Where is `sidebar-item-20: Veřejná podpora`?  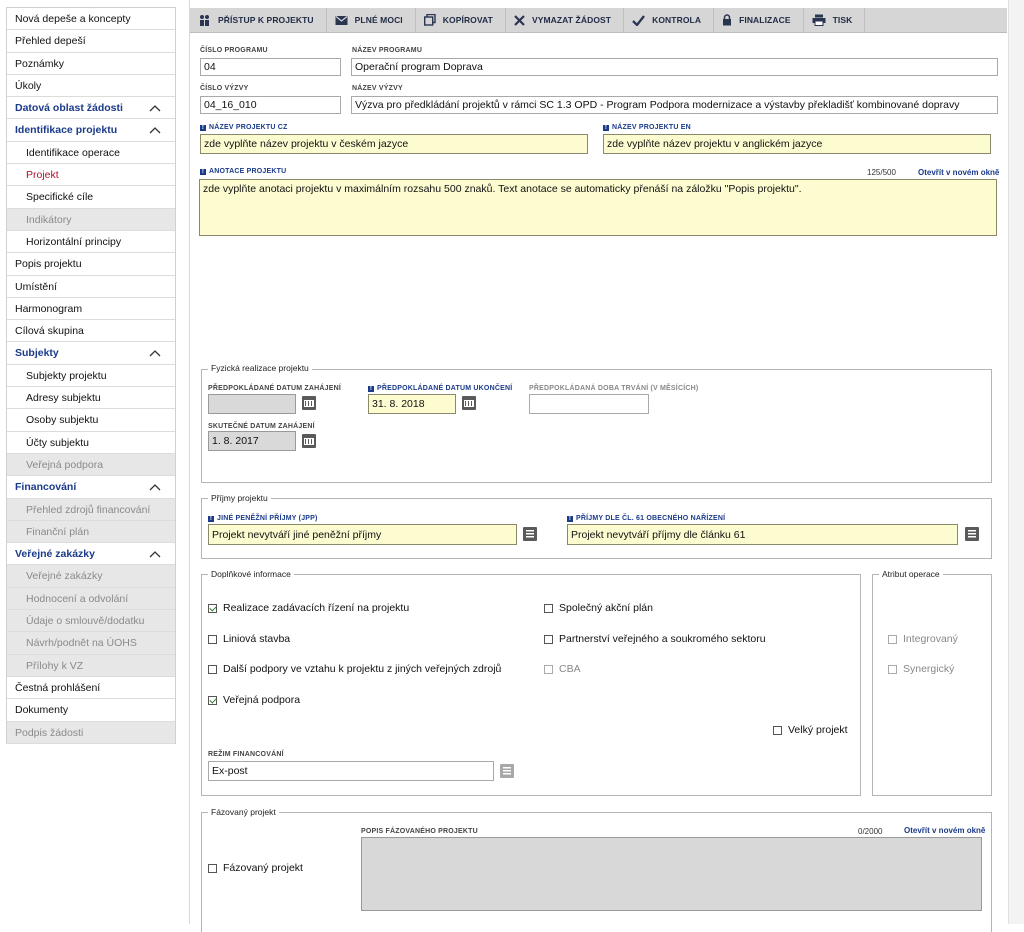
sidebar-item-20: Veřejná podpora is located at coordinates (91, 465).